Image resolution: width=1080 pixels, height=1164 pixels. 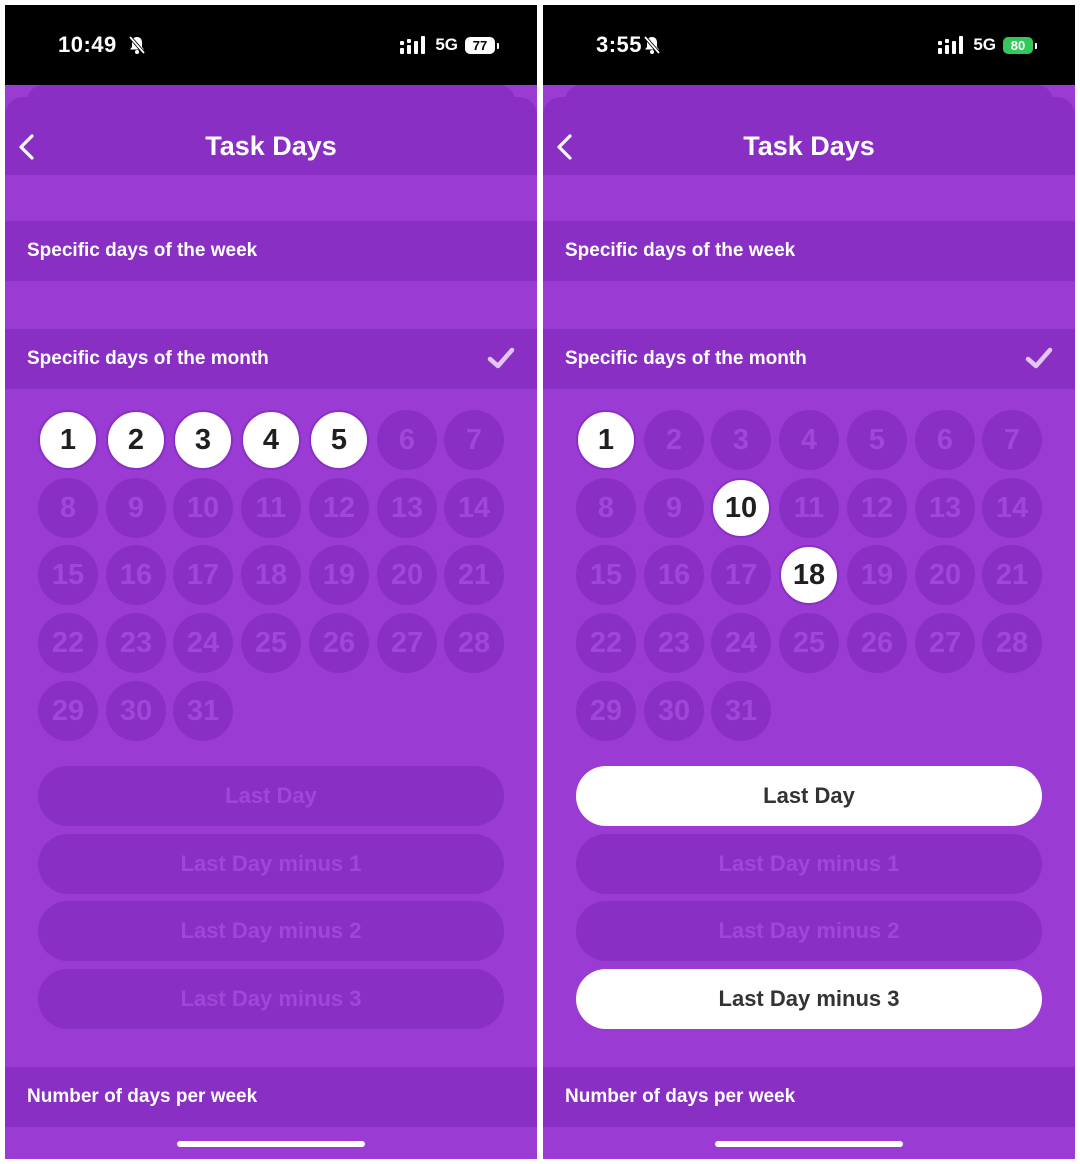 What do you see at coordinates (652, 45) in the screenshot?
I see `bell-slash-icon` at bounding box center [652, 45].